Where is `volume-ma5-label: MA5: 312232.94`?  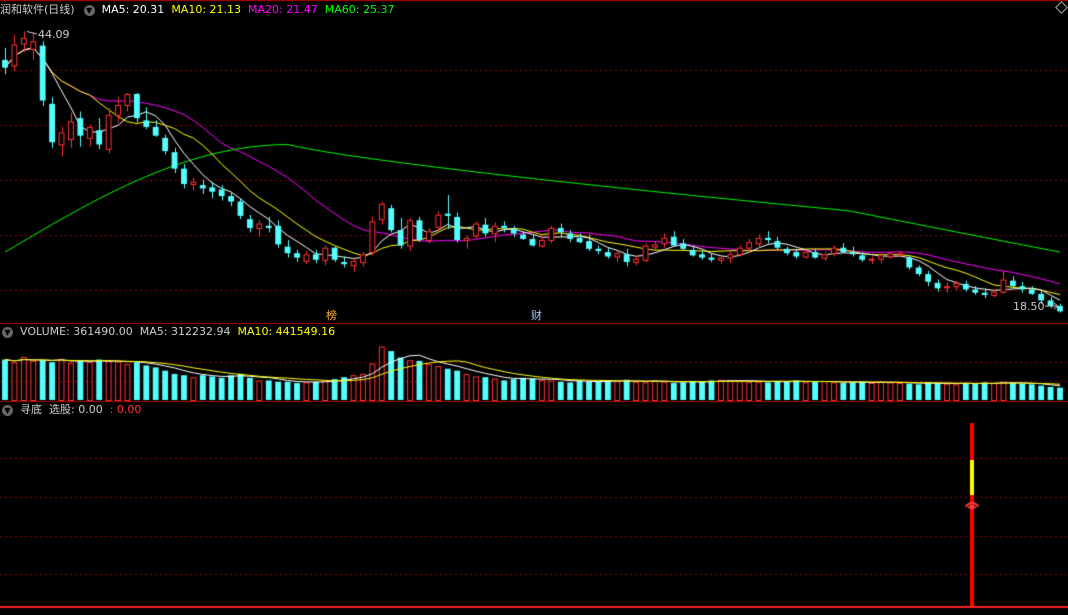 volume-ma5-label: MA5: 312232.94 is located at coordinates (185, 331).